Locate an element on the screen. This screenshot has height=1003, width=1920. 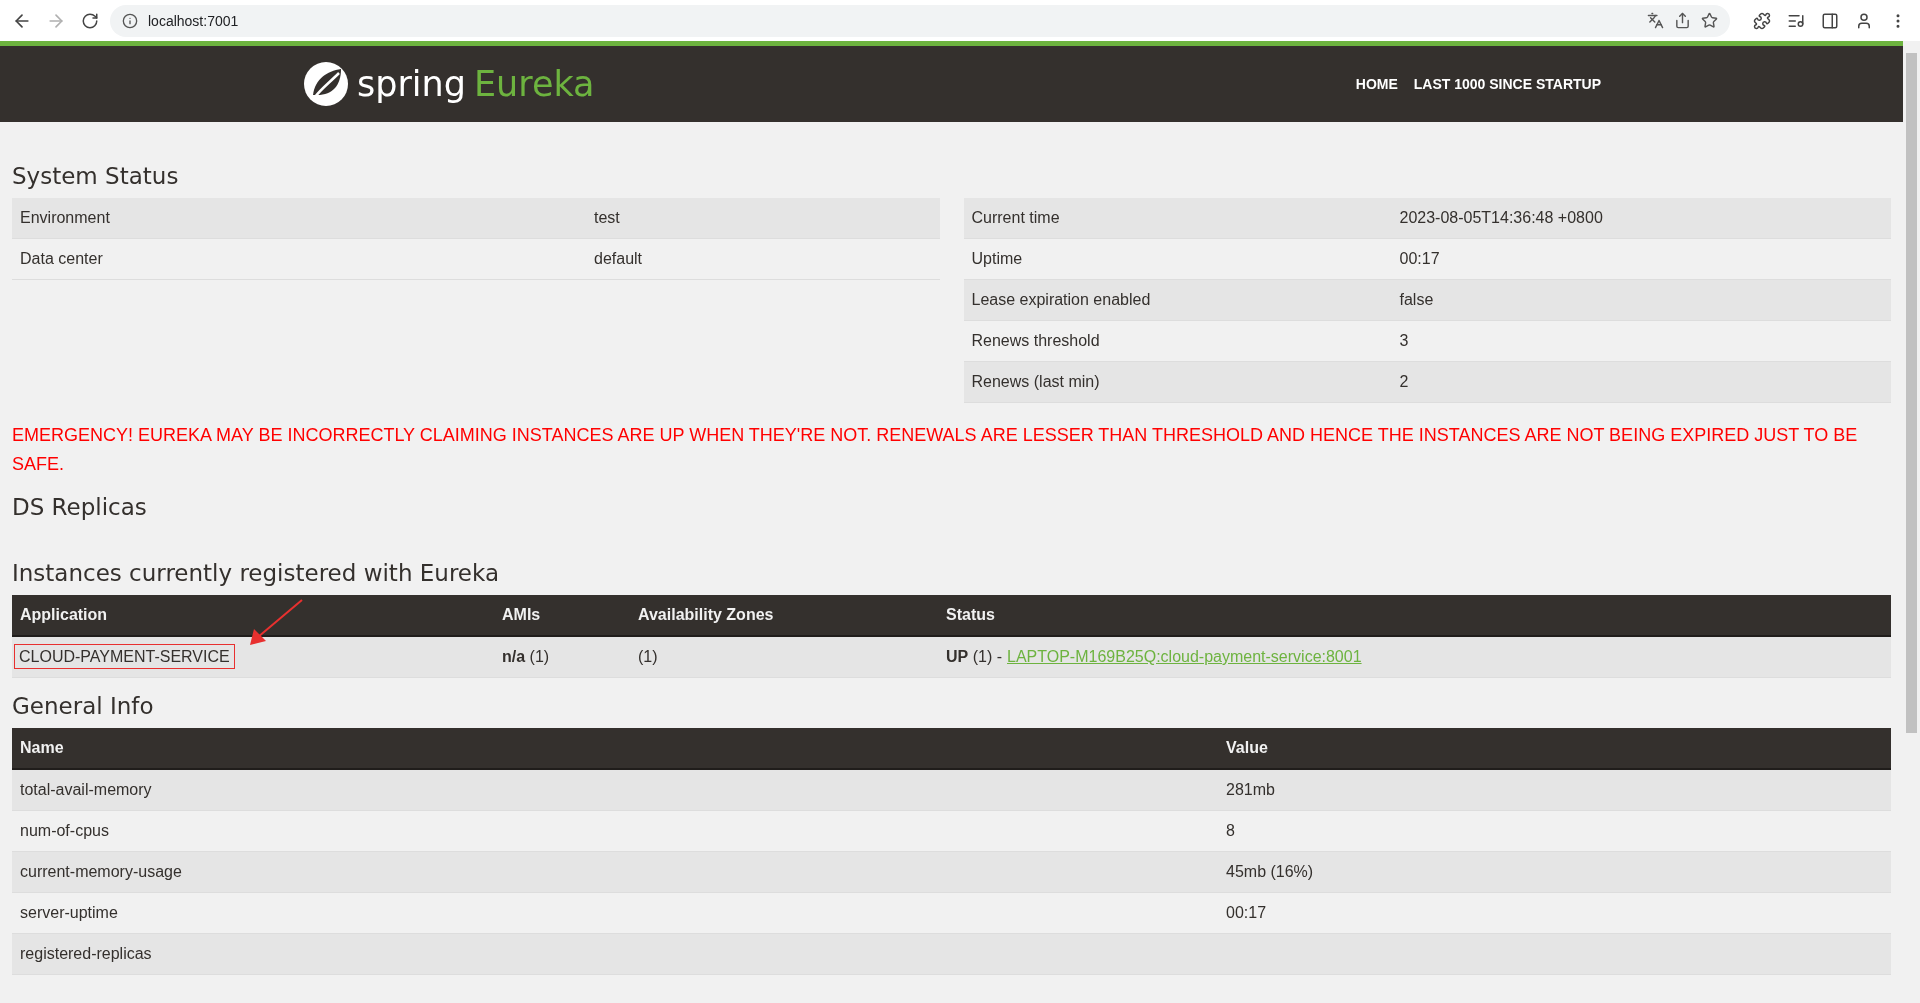
table-cell-text: Uptime is located at coordinates (997, 259).